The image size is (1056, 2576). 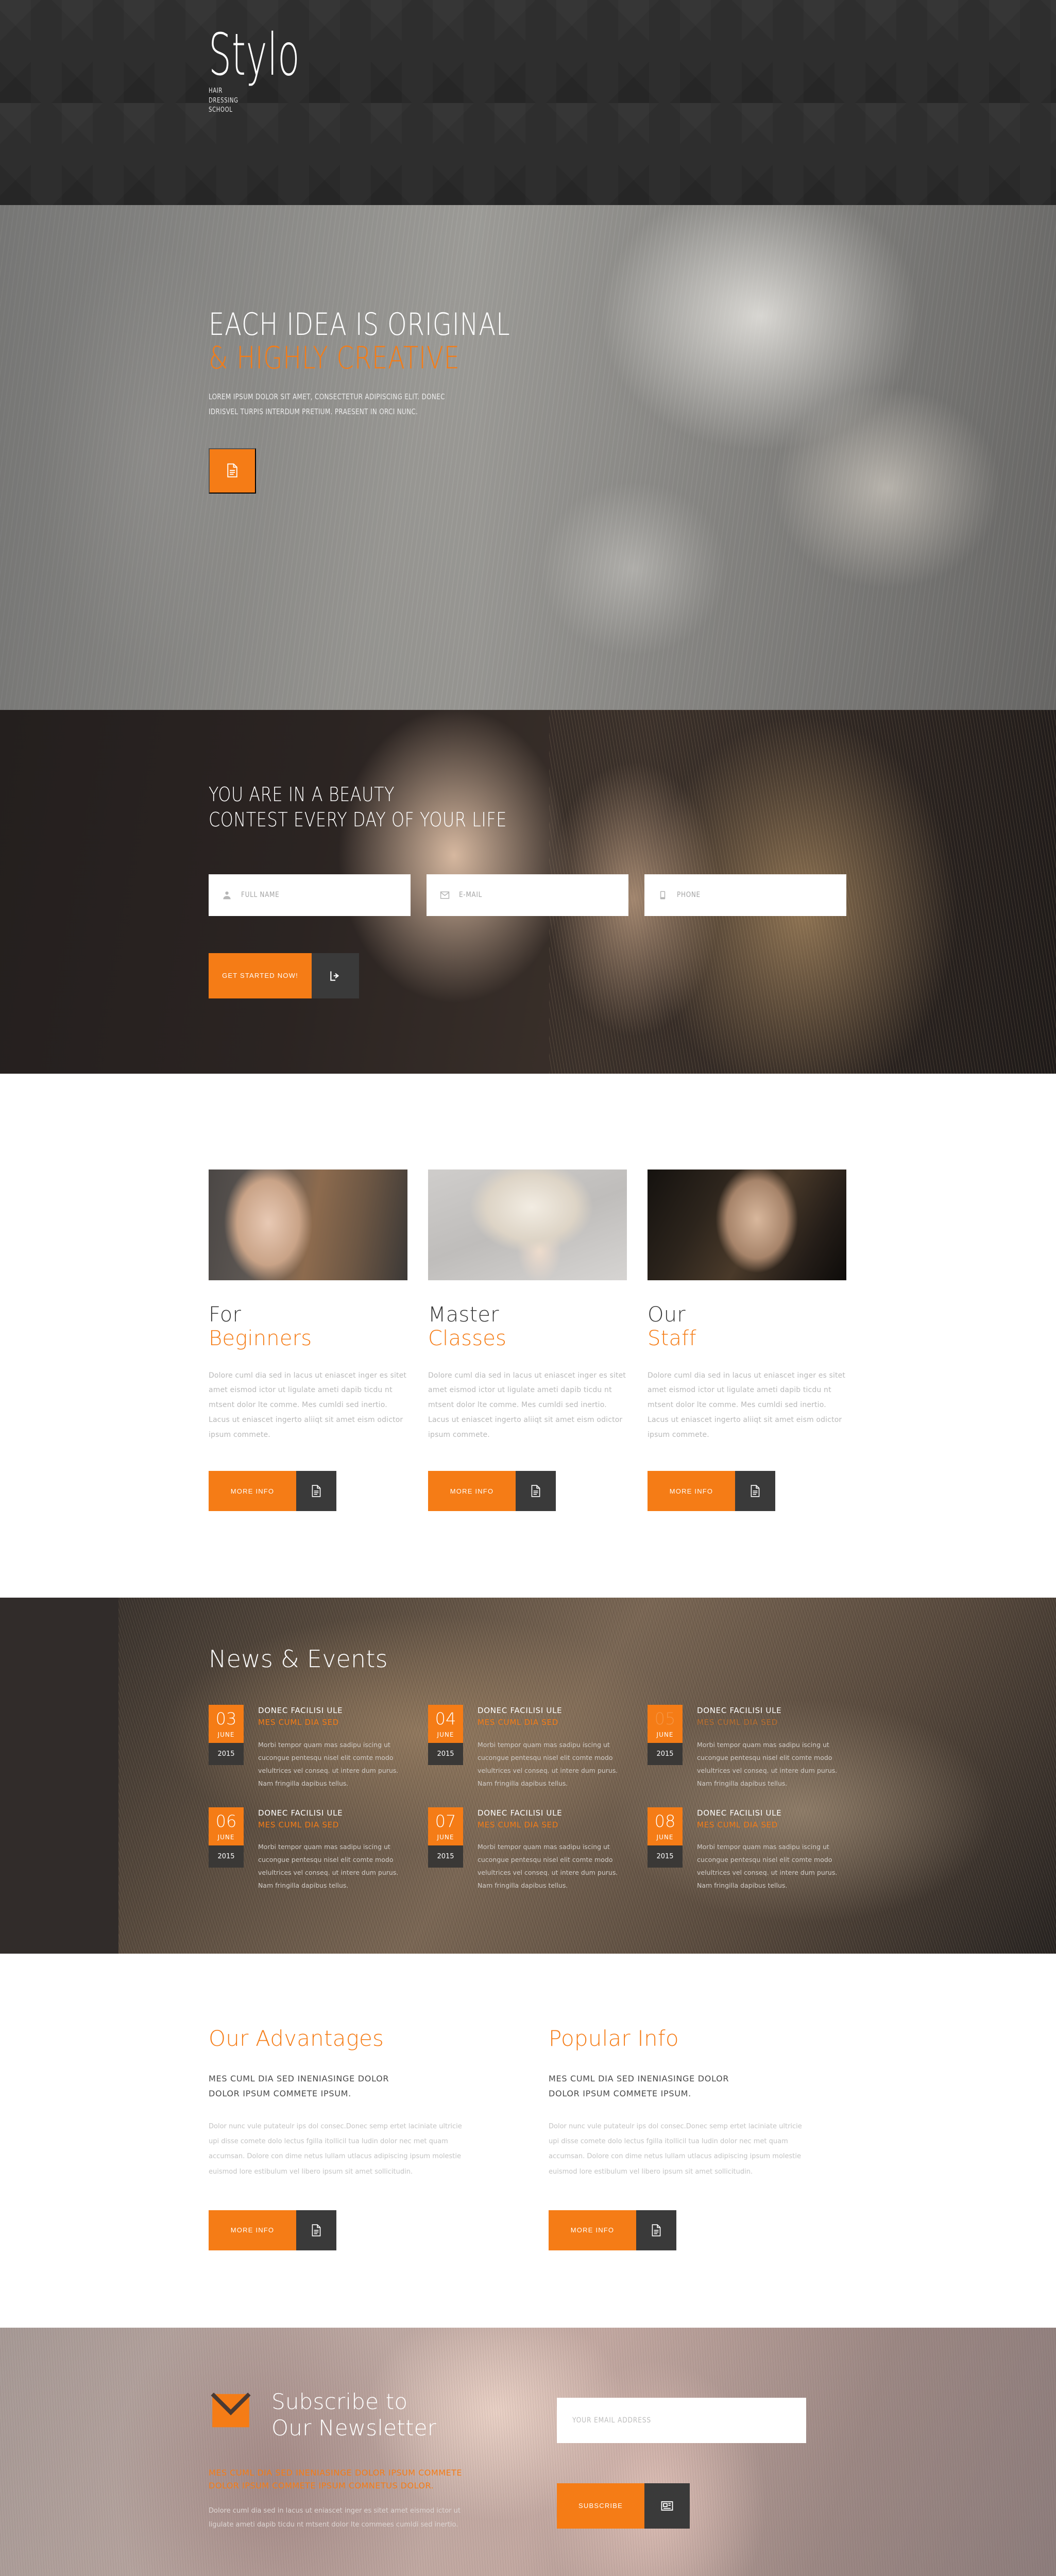 What do you see at coordinates (667, 1315) in the screenshot?
I see `feature-title-top: Our` at bounding box center [667, 1315].